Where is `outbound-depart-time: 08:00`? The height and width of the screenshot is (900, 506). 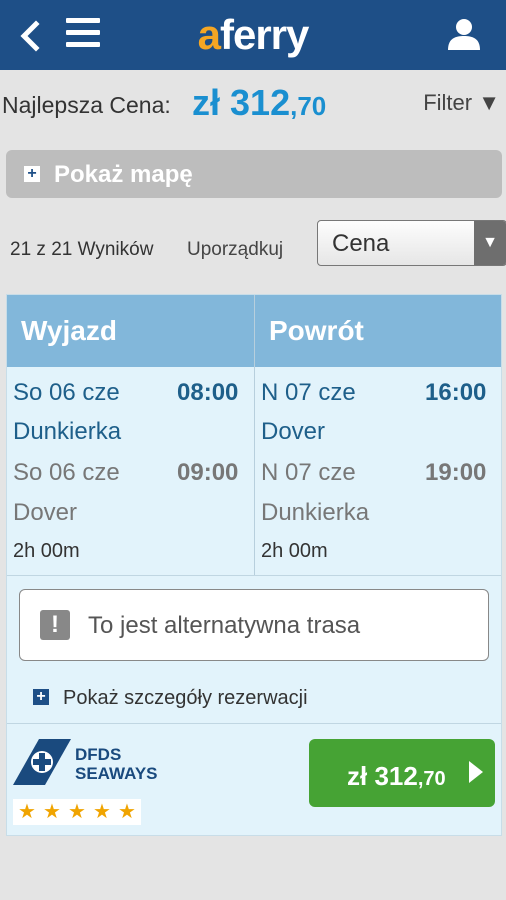 outbound-depart-time: 08:00 is located at coordinates (208, 392).